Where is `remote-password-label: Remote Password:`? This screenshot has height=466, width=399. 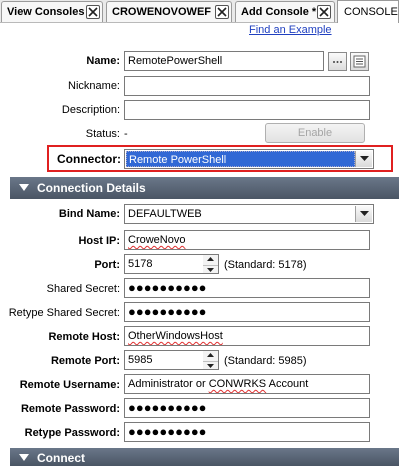
remote-password-label: Remote Password: is located at coordinates (70, 409).